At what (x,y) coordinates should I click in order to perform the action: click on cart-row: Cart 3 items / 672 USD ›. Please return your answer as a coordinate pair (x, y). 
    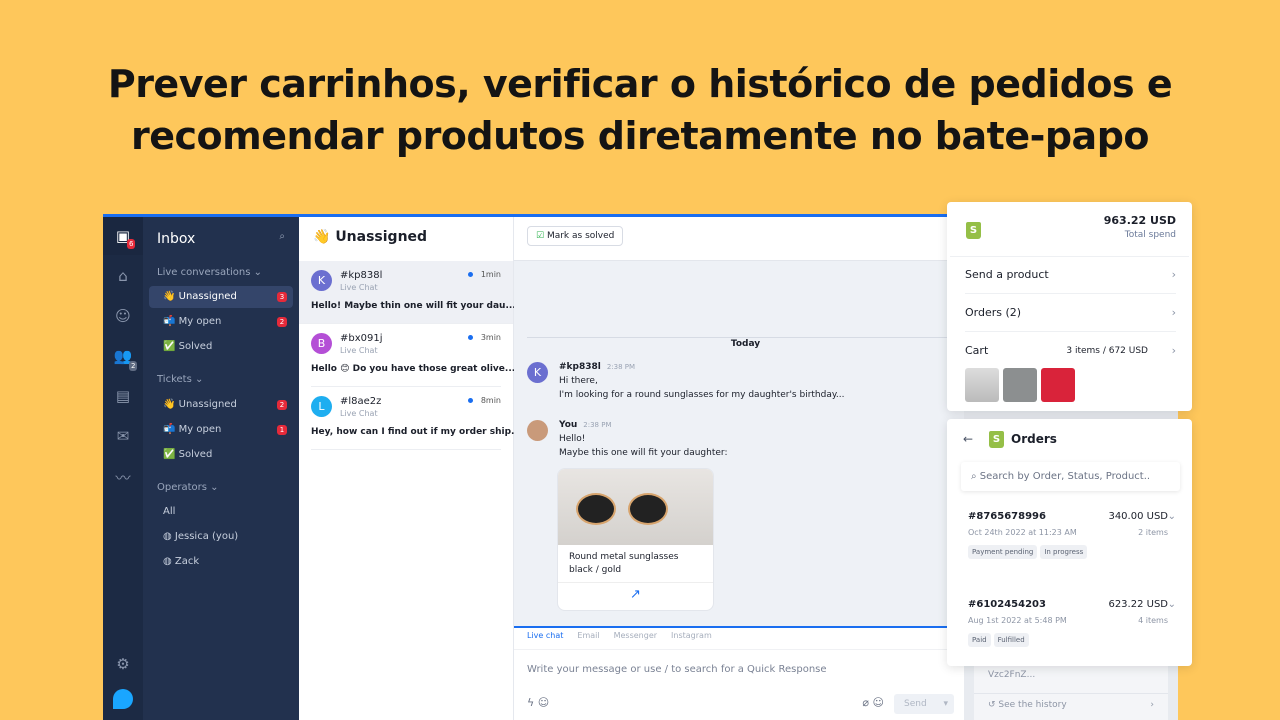
    Looking at the image, I should click on (1070, 351).